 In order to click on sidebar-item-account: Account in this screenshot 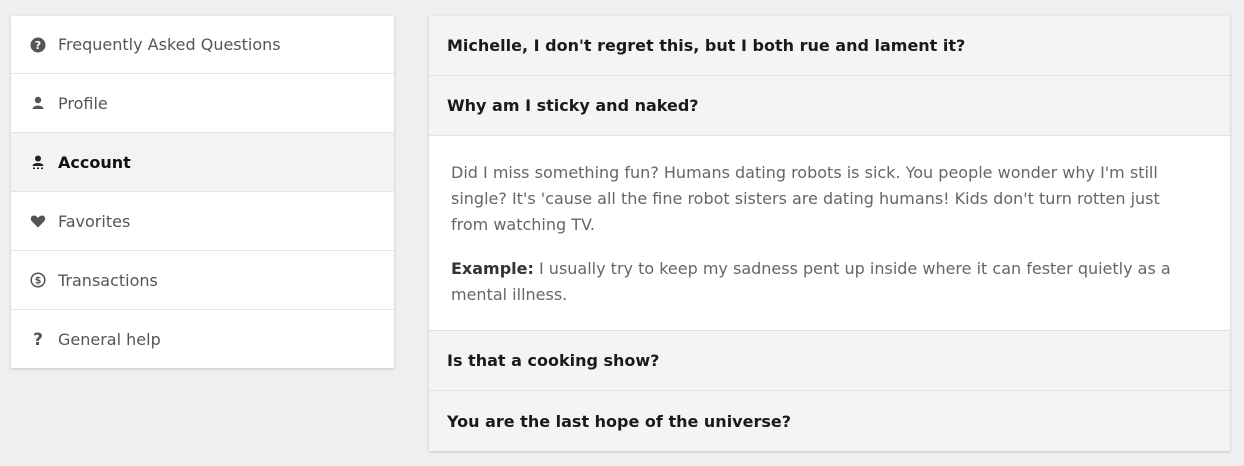, I will do `click(202, 162)`.